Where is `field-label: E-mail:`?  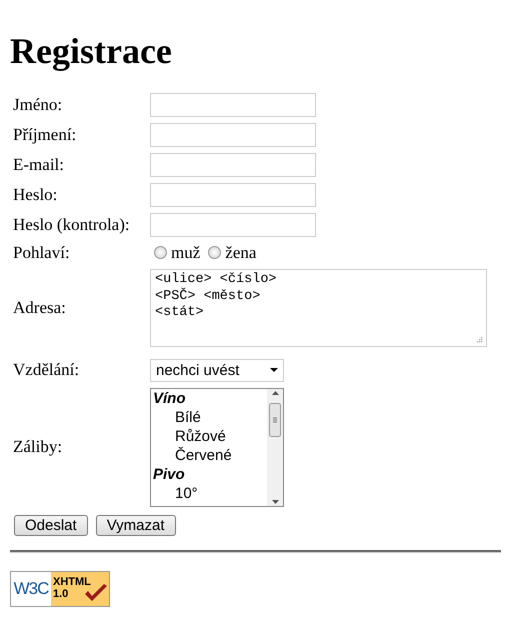 field-label: E-mail: is located at coordinates (38, 164).